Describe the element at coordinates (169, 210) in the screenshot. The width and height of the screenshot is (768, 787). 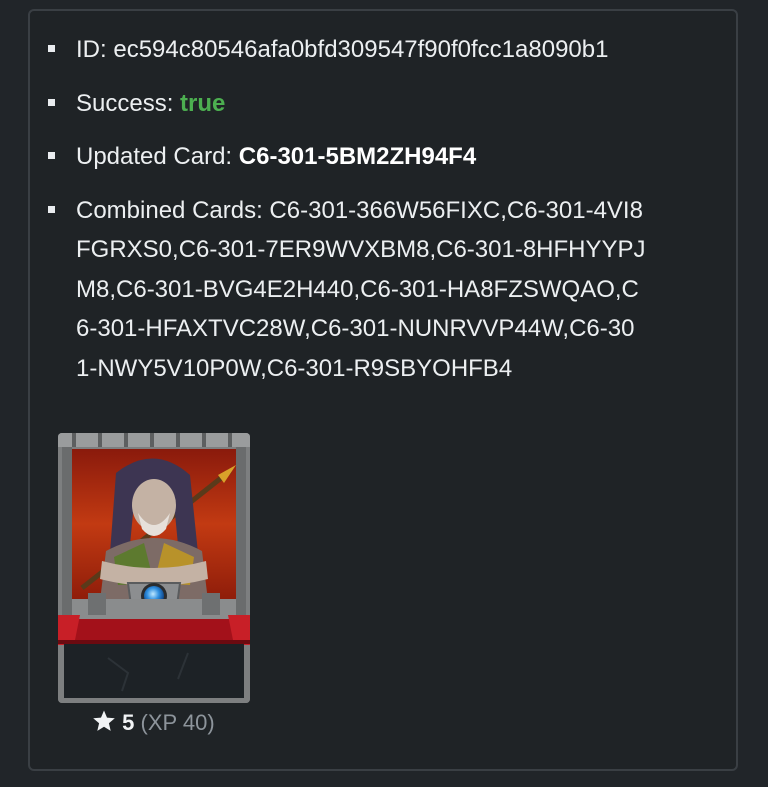
I see `combined-cards-label: Combined Cards:` at that location.